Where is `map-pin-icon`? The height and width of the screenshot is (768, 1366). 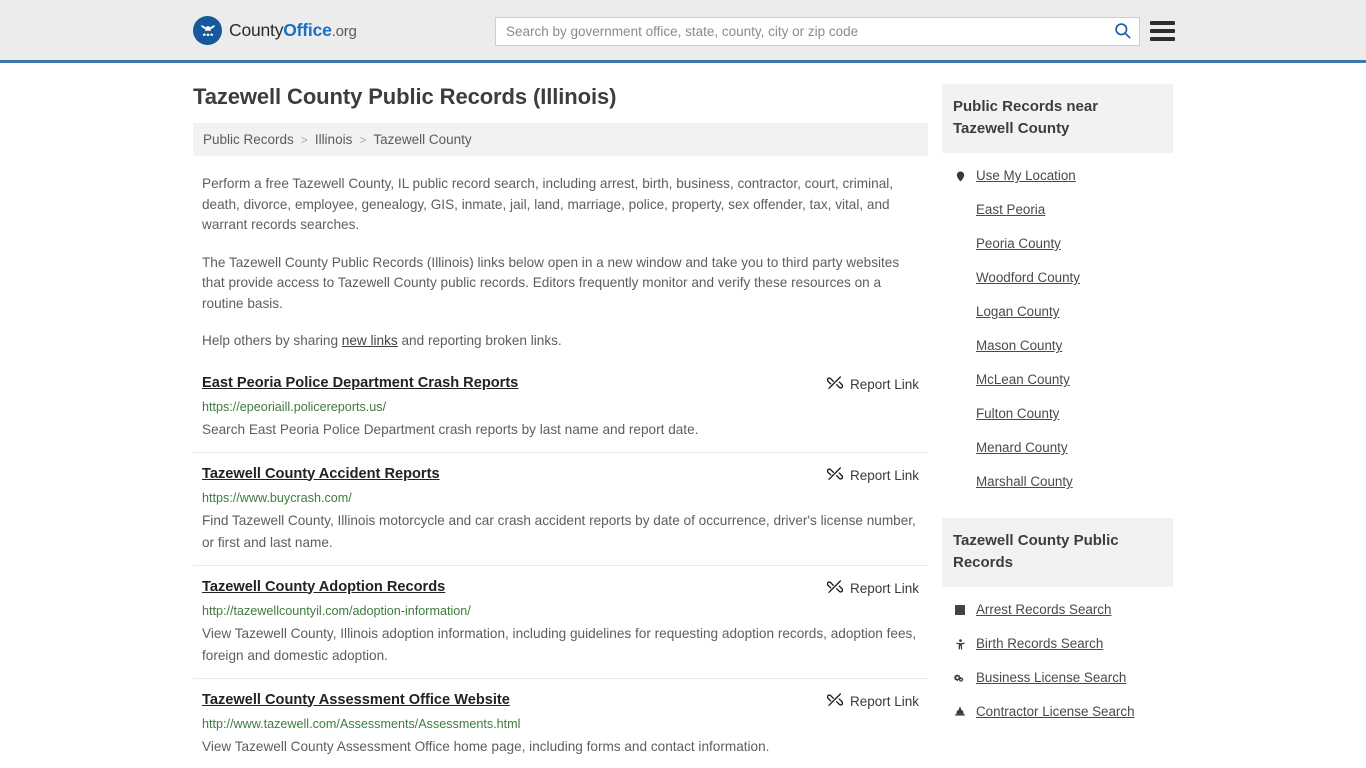
map-pin-icon is located at coordinates (960, 176).